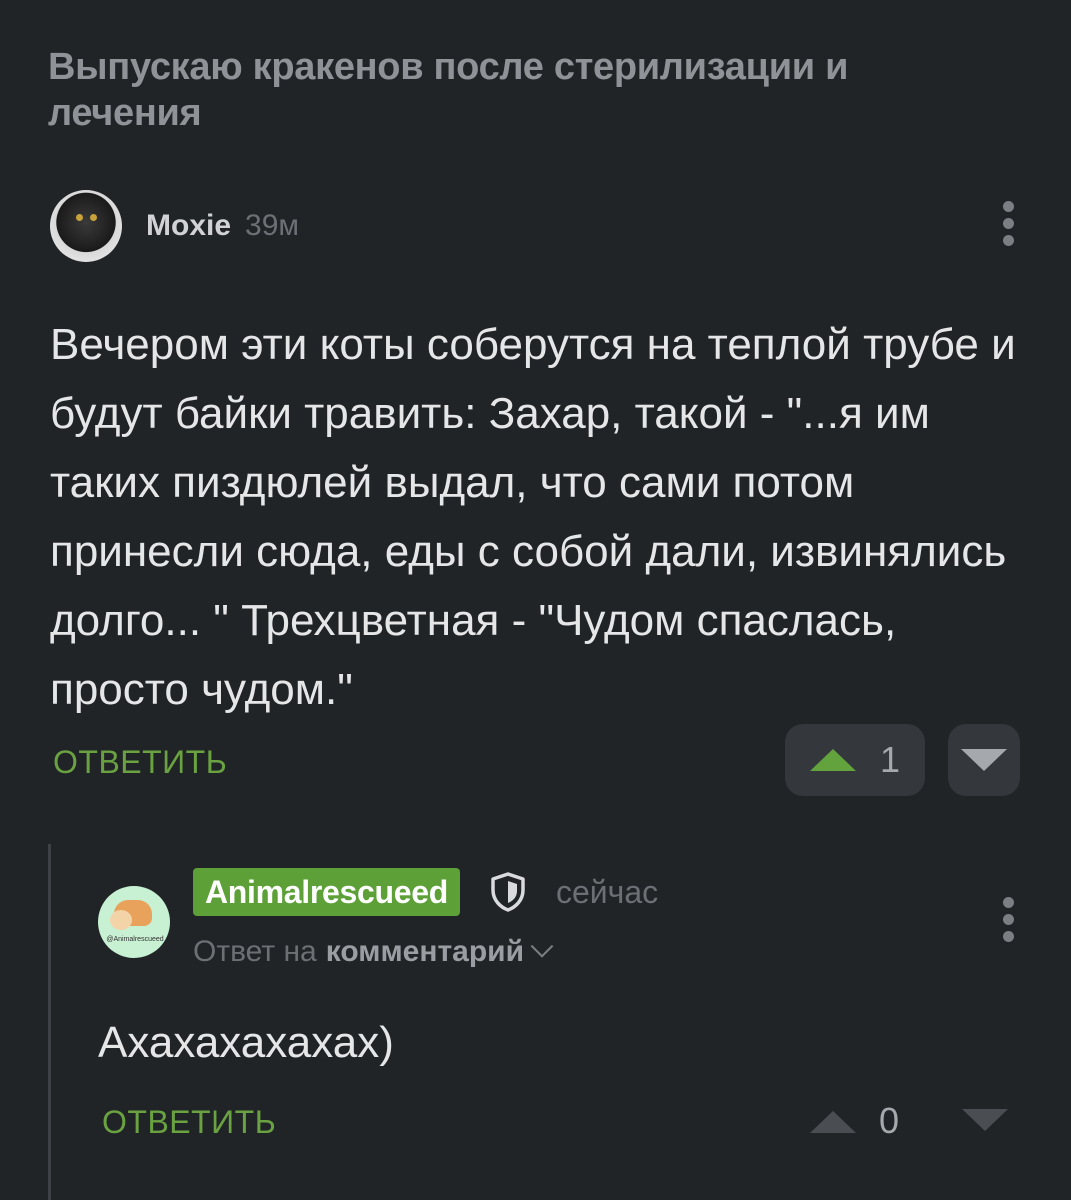  Describe the element at coordinates (890, 759) in the screenshot. I see `vote-count: 1` at that location.